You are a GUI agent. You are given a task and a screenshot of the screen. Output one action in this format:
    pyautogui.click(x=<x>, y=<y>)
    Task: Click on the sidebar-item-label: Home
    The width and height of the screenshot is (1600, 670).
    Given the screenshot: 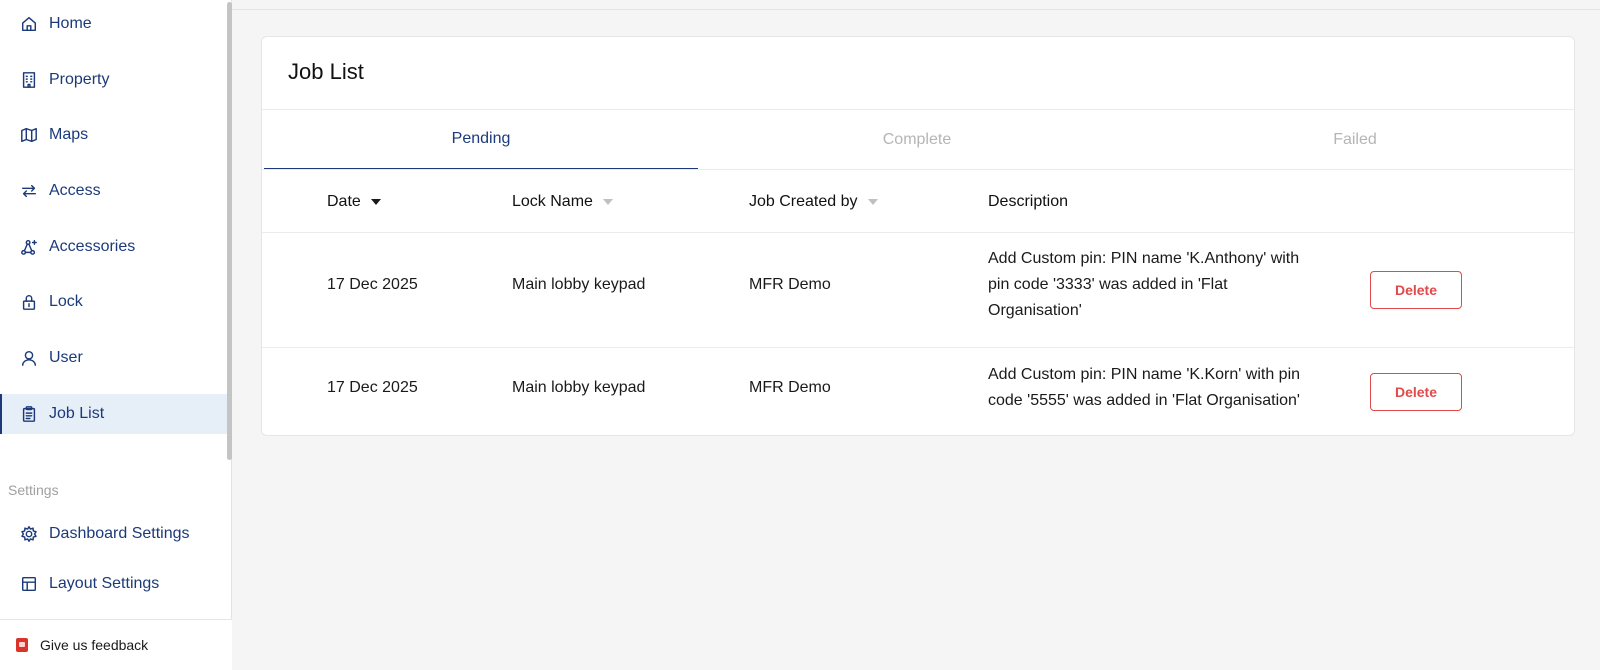 What is the action you would take?
    pyautogui.click(x=70, y=23)
    